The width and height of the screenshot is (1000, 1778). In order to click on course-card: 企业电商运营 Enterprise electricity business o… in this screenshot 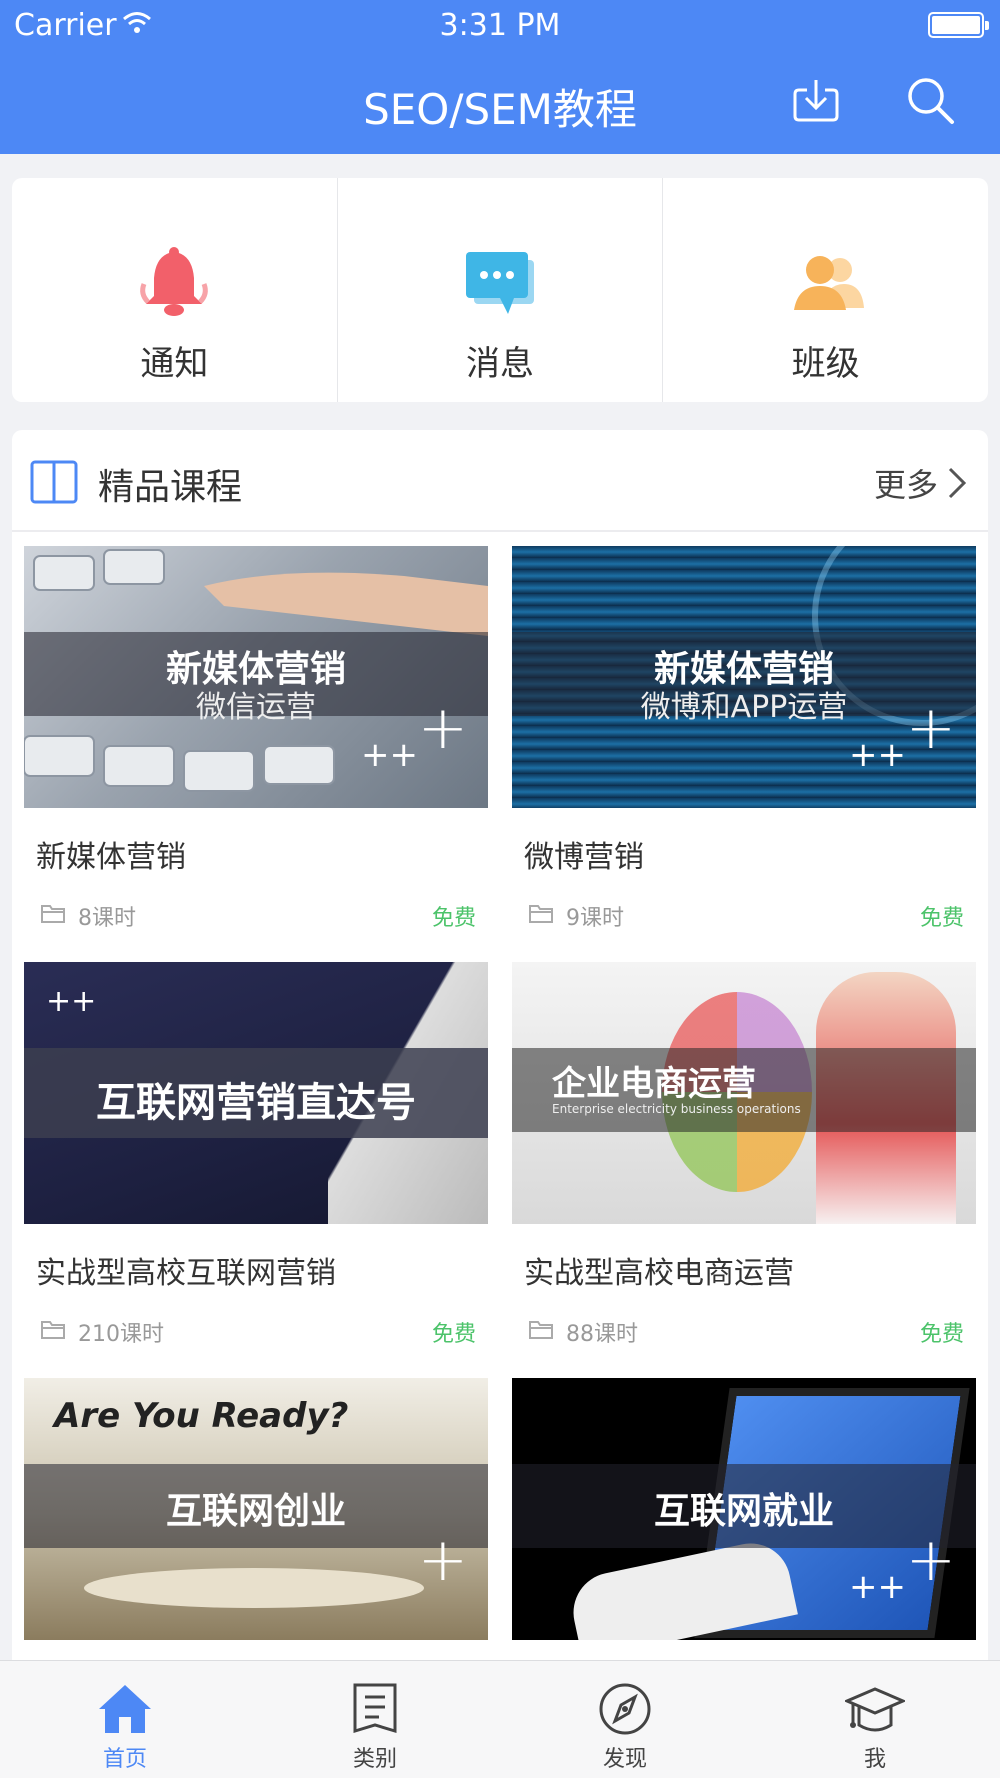, I will do `click(744, 1155)`.